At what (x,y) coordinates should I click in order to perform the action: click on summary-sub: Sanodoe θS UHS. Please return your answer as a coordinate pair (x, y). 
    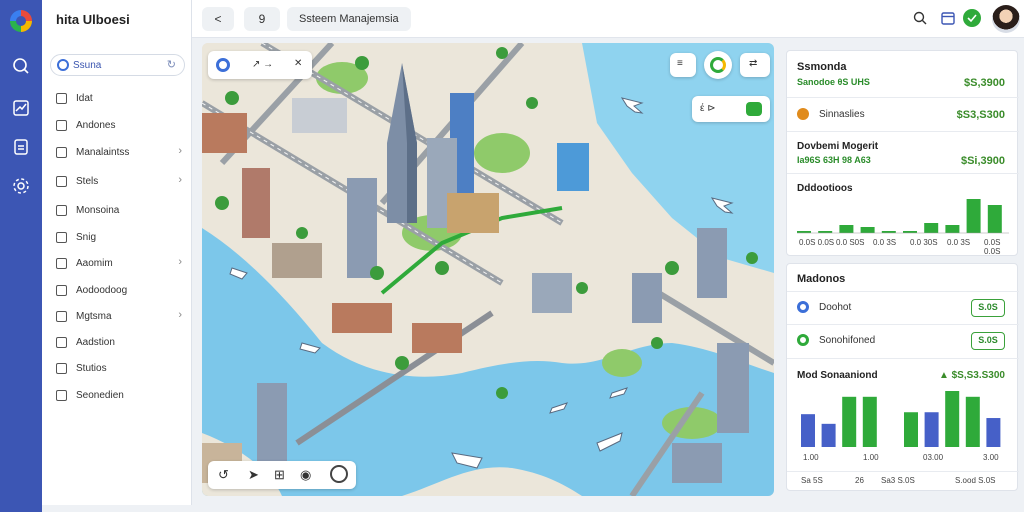
    Looking at the image, I should click on (833, 82).